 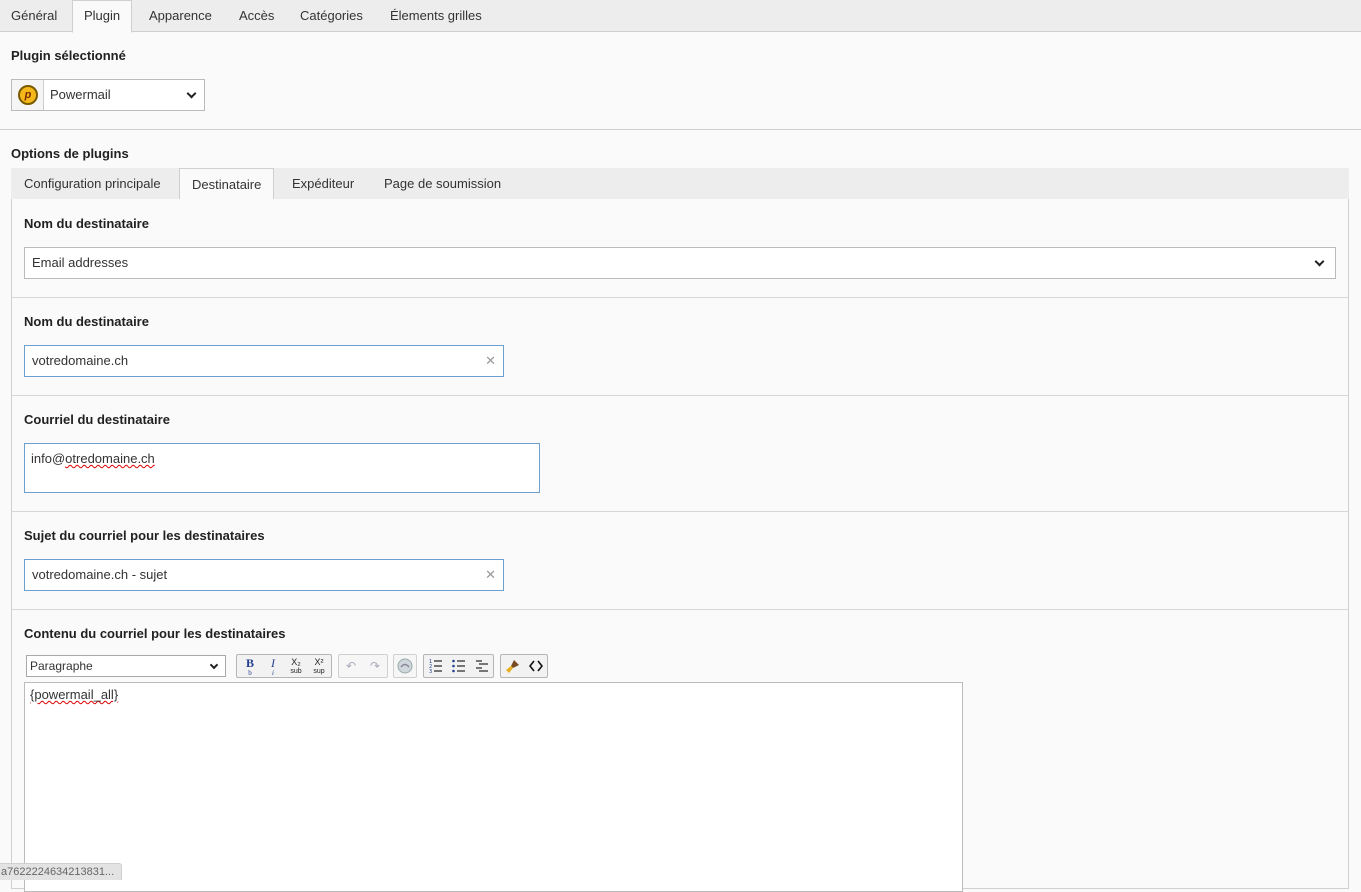 What do you see at coordinates (282, 468) in the screenshot?
I see `recipient-email-textarea: info@otredomaine.ch` at bounding box center [282, 468].